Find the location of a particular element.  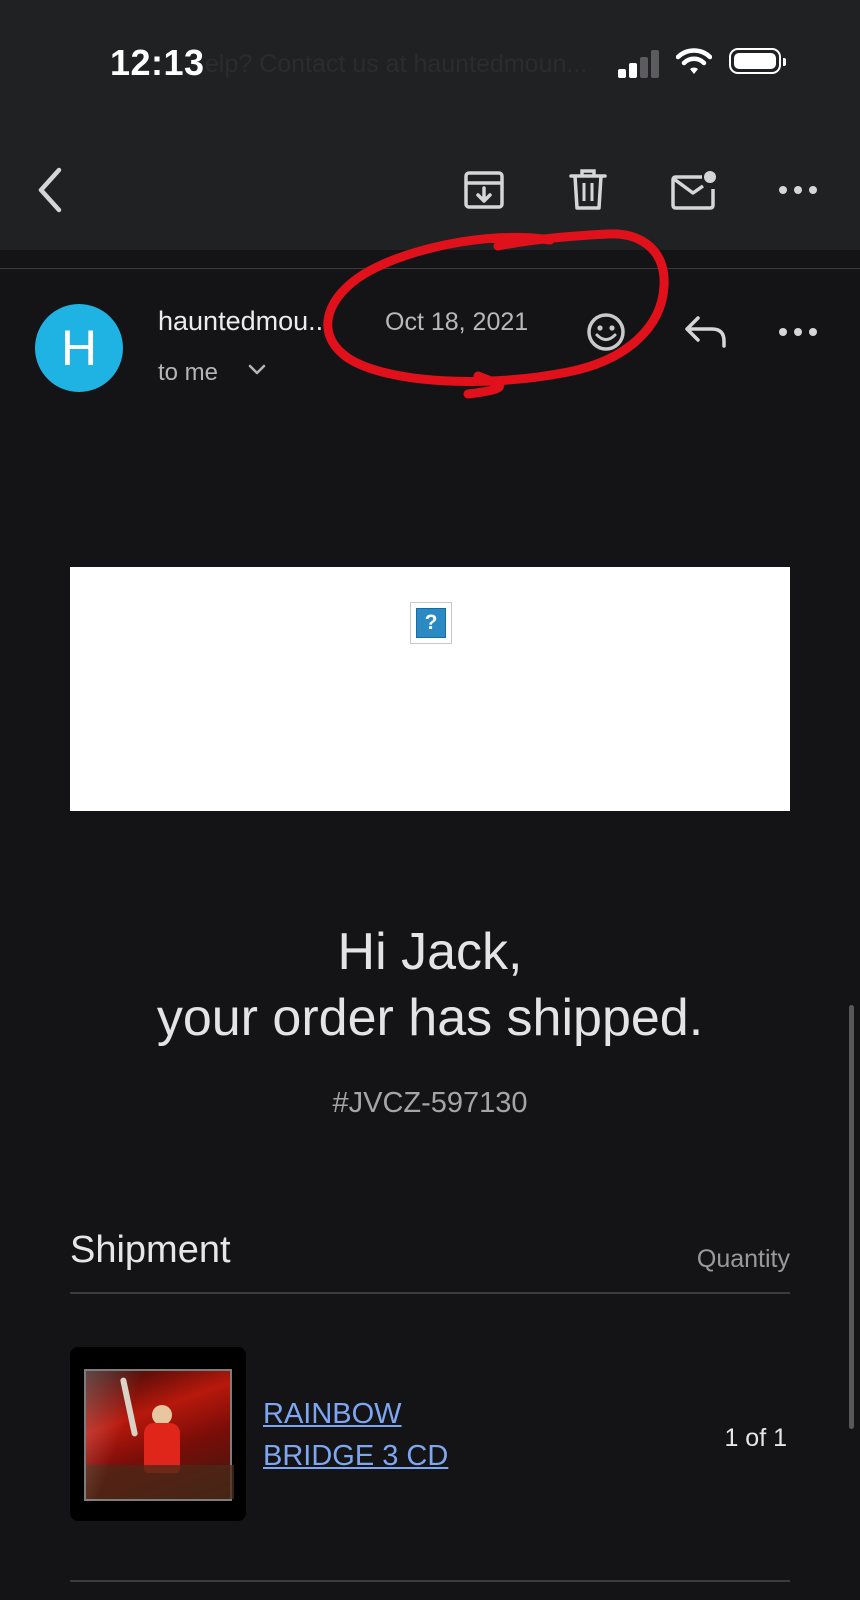

shipment-divider is located at coordinates (430, 1293).